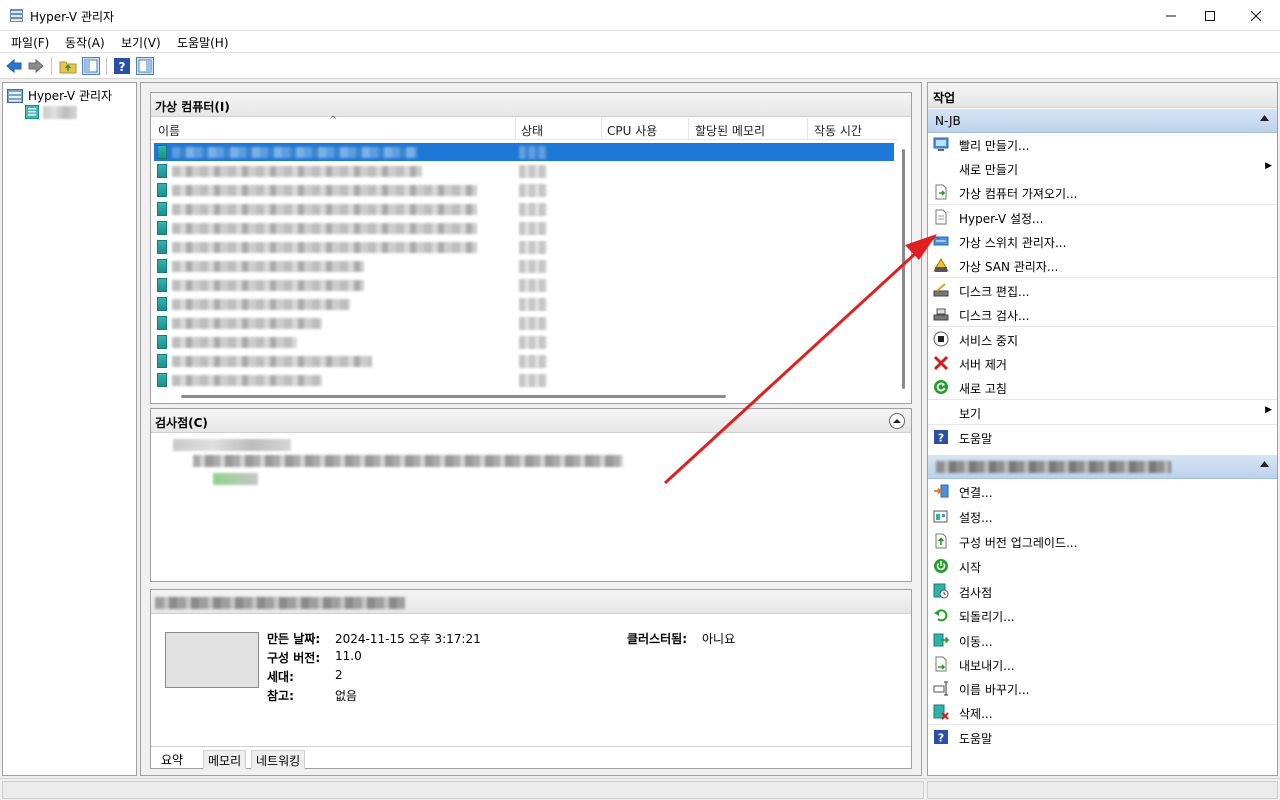 The height and width of the screenshot is (800, 1280). Describe the element at coordinates (172, 759) in the screenshot. I see `tab-summary: 요약` at that location.